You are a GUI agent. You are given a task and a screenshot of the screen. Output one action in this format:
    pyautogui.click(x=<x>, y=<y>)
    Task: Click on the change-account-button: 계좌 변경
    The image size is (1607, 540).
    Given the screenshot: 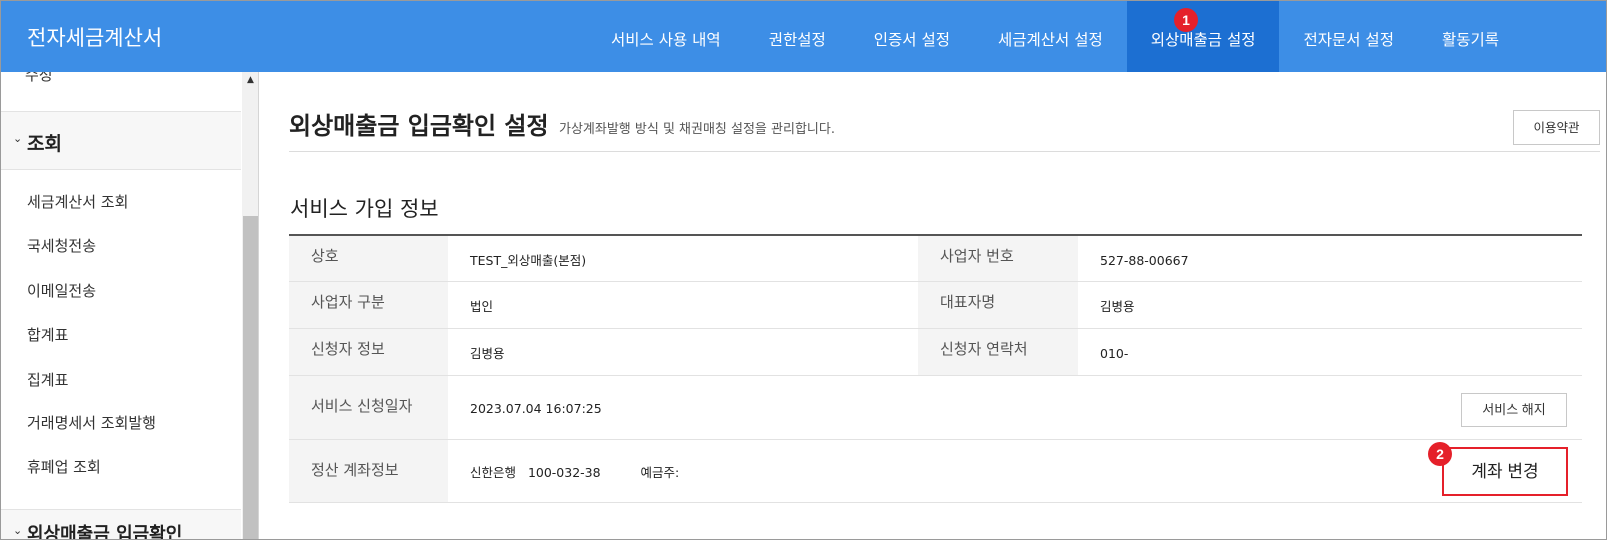 What is the action you would take?
    pyautogui.click(x=1505, y=471)
    